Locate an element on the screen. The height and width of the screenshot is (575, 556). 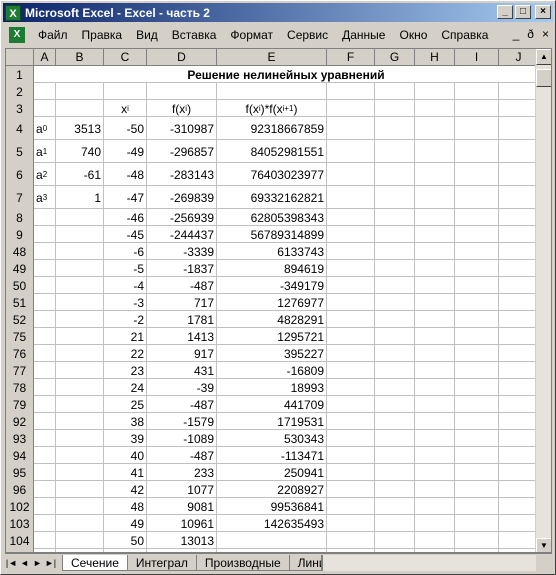
row-header: 4 is located at coordinates (20, 128).